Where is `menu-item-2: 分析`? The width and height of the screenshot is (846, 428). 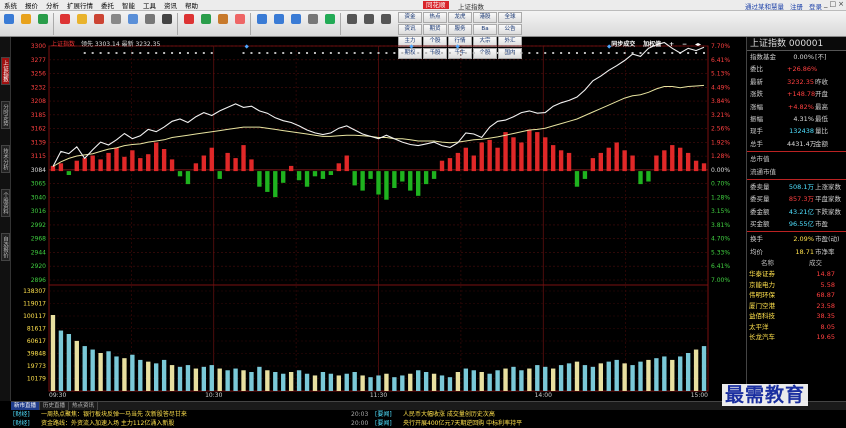
menu-item-2: 分析 is located at coordinates (52, 5).